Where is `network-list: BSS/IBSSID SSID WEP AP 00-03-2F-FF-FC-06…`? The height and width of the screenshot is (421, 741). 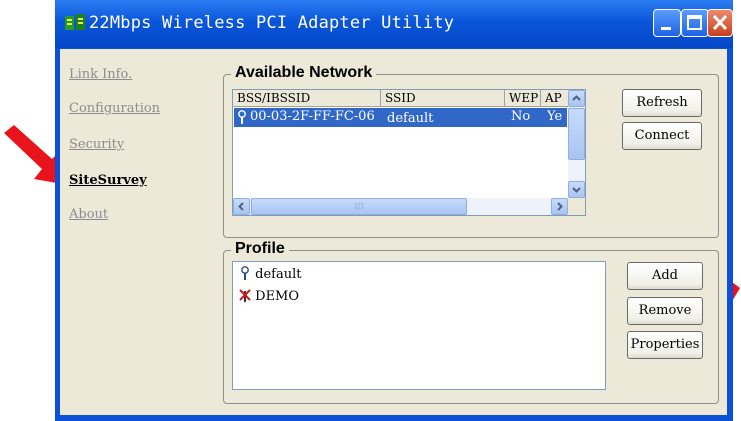 network-list: BSS/IBSSID SSID WEP AP 00-03-2F-FF-FC-06… is located at coordinates (409, 152).